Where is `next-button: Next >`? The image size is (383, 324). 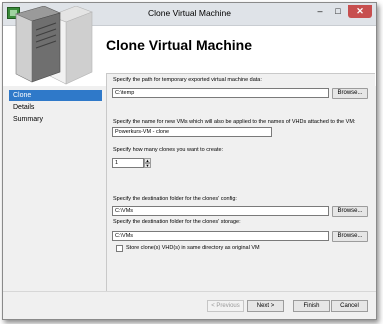 next-button: Next > is located at coordinates (265, 306).